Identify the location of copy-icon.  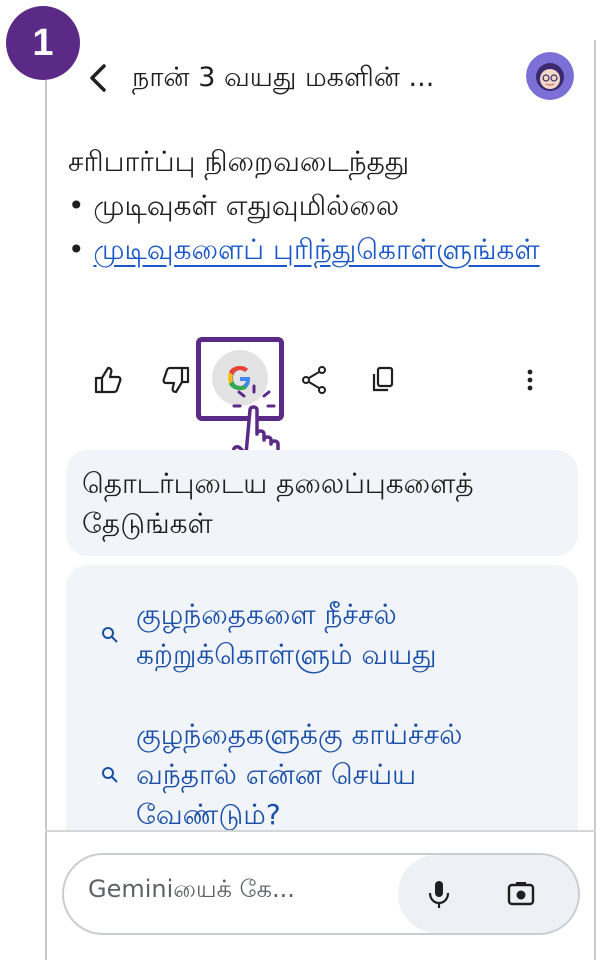
(383, 379).